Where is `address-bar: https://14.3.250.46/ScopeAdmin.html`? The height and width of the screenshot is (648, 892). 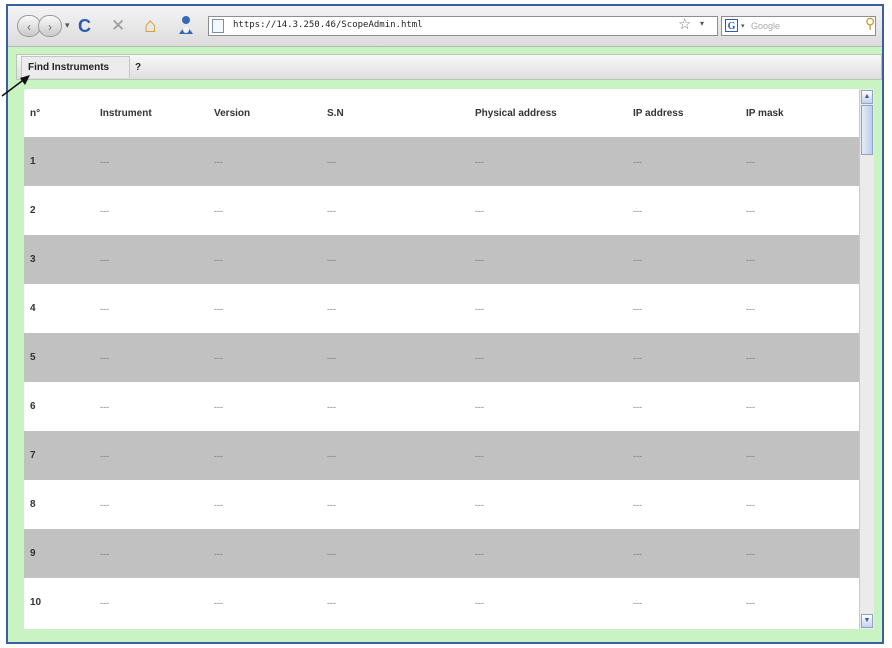
address-bar: https://14.3.250.46/ScopeAdmin.html is located at coordinates (463, 26).